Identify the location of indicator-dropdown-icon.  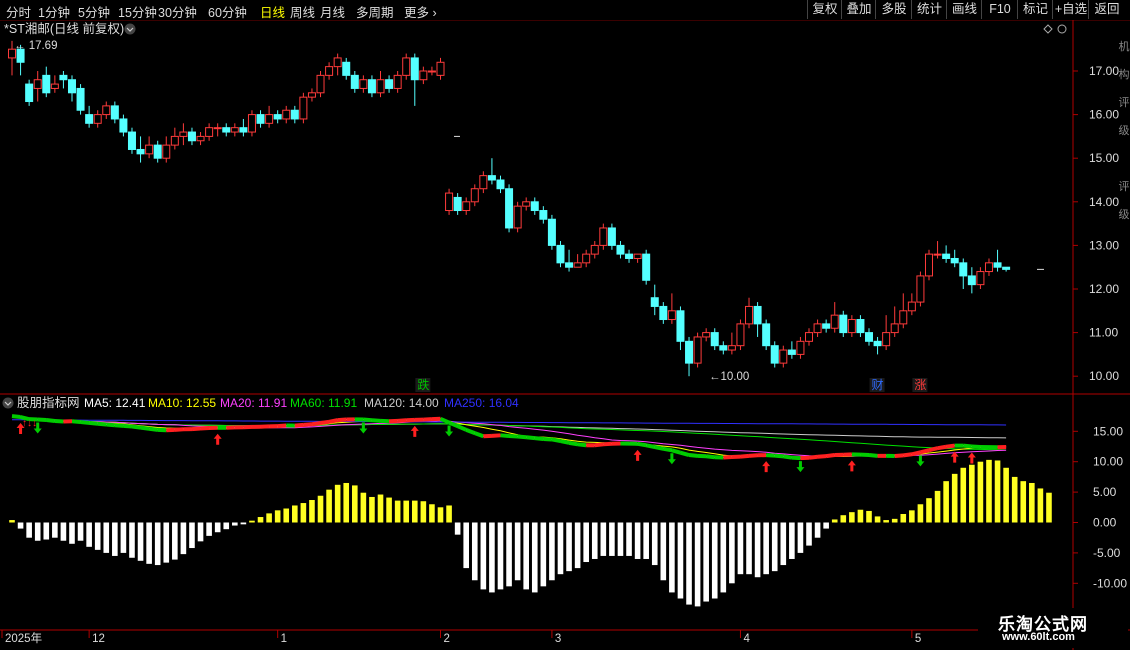
(8, 403).